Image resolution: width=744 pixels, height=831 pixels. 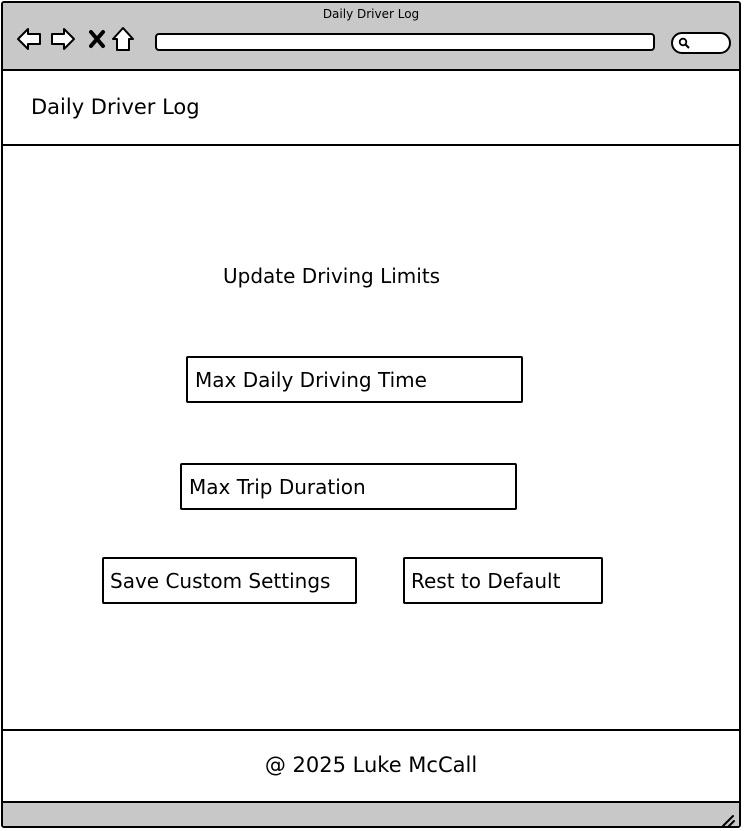 What do you see at coordinates (371, 815) in the screenshot?
I see `status-bar` at bounding box center [371, 815].